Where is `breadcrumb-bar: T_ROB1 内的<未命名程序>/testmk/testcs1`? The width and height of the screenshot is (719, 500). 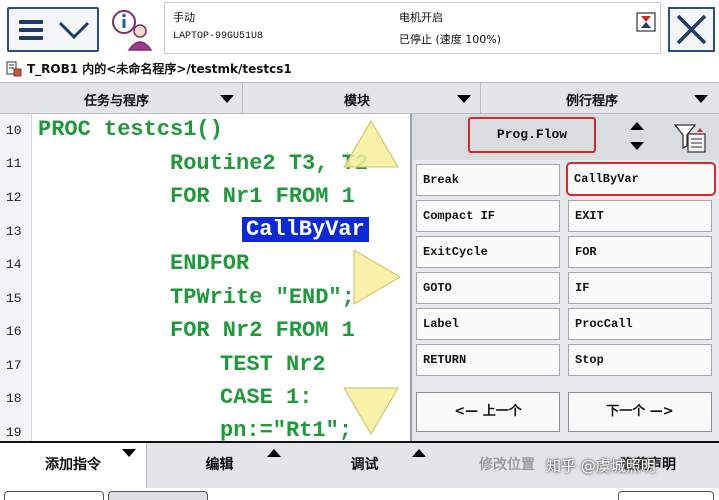
breadcrumb-bar: T_ROB1 内的<未命名程序>/testmk/testcs1 is located at coordinates (359, 69).